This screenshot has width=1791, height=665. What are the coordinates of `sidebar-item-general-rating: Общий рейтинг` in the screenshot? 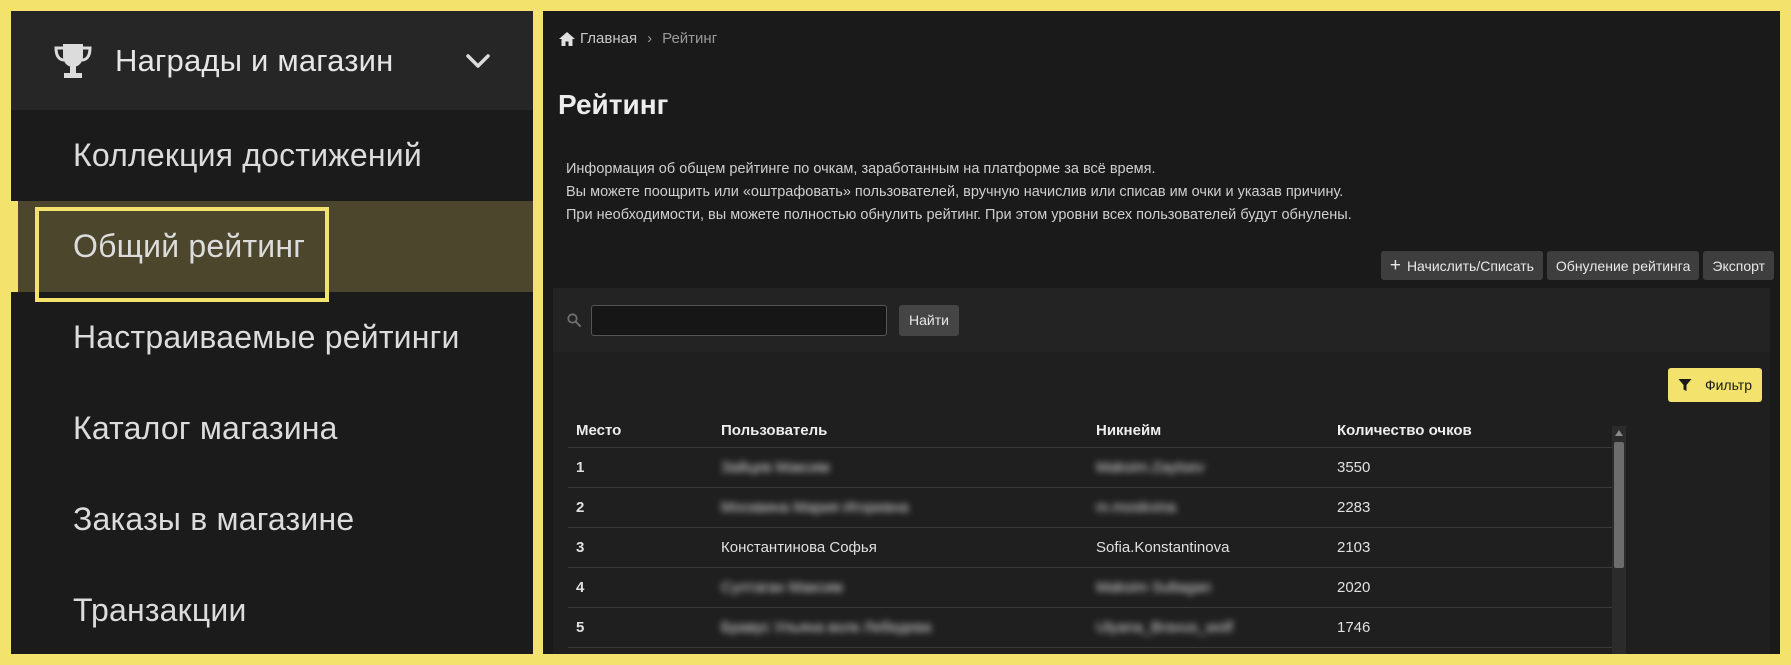 It's located at (272, 251).